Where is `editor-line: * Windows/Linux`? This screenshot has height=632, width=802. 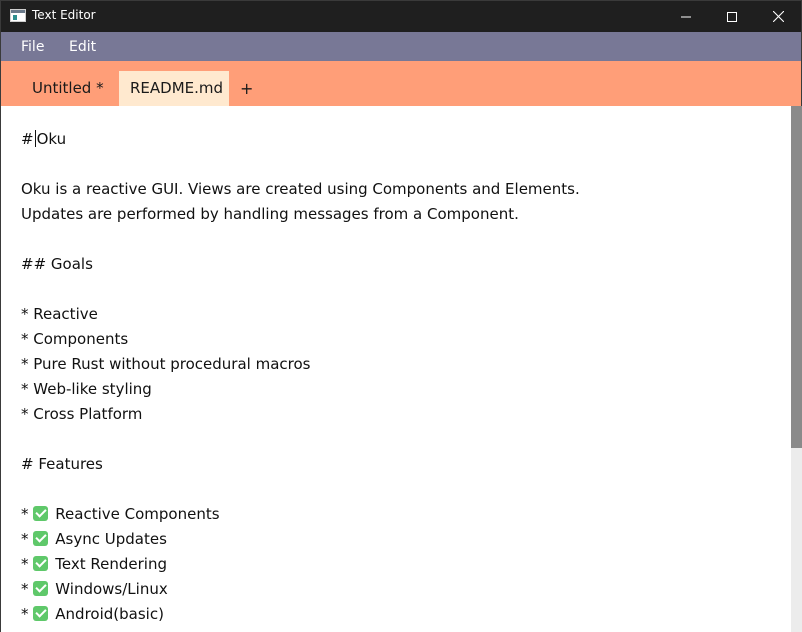 editor-line: * Windows/Linux is located at coordinates (94, 589).